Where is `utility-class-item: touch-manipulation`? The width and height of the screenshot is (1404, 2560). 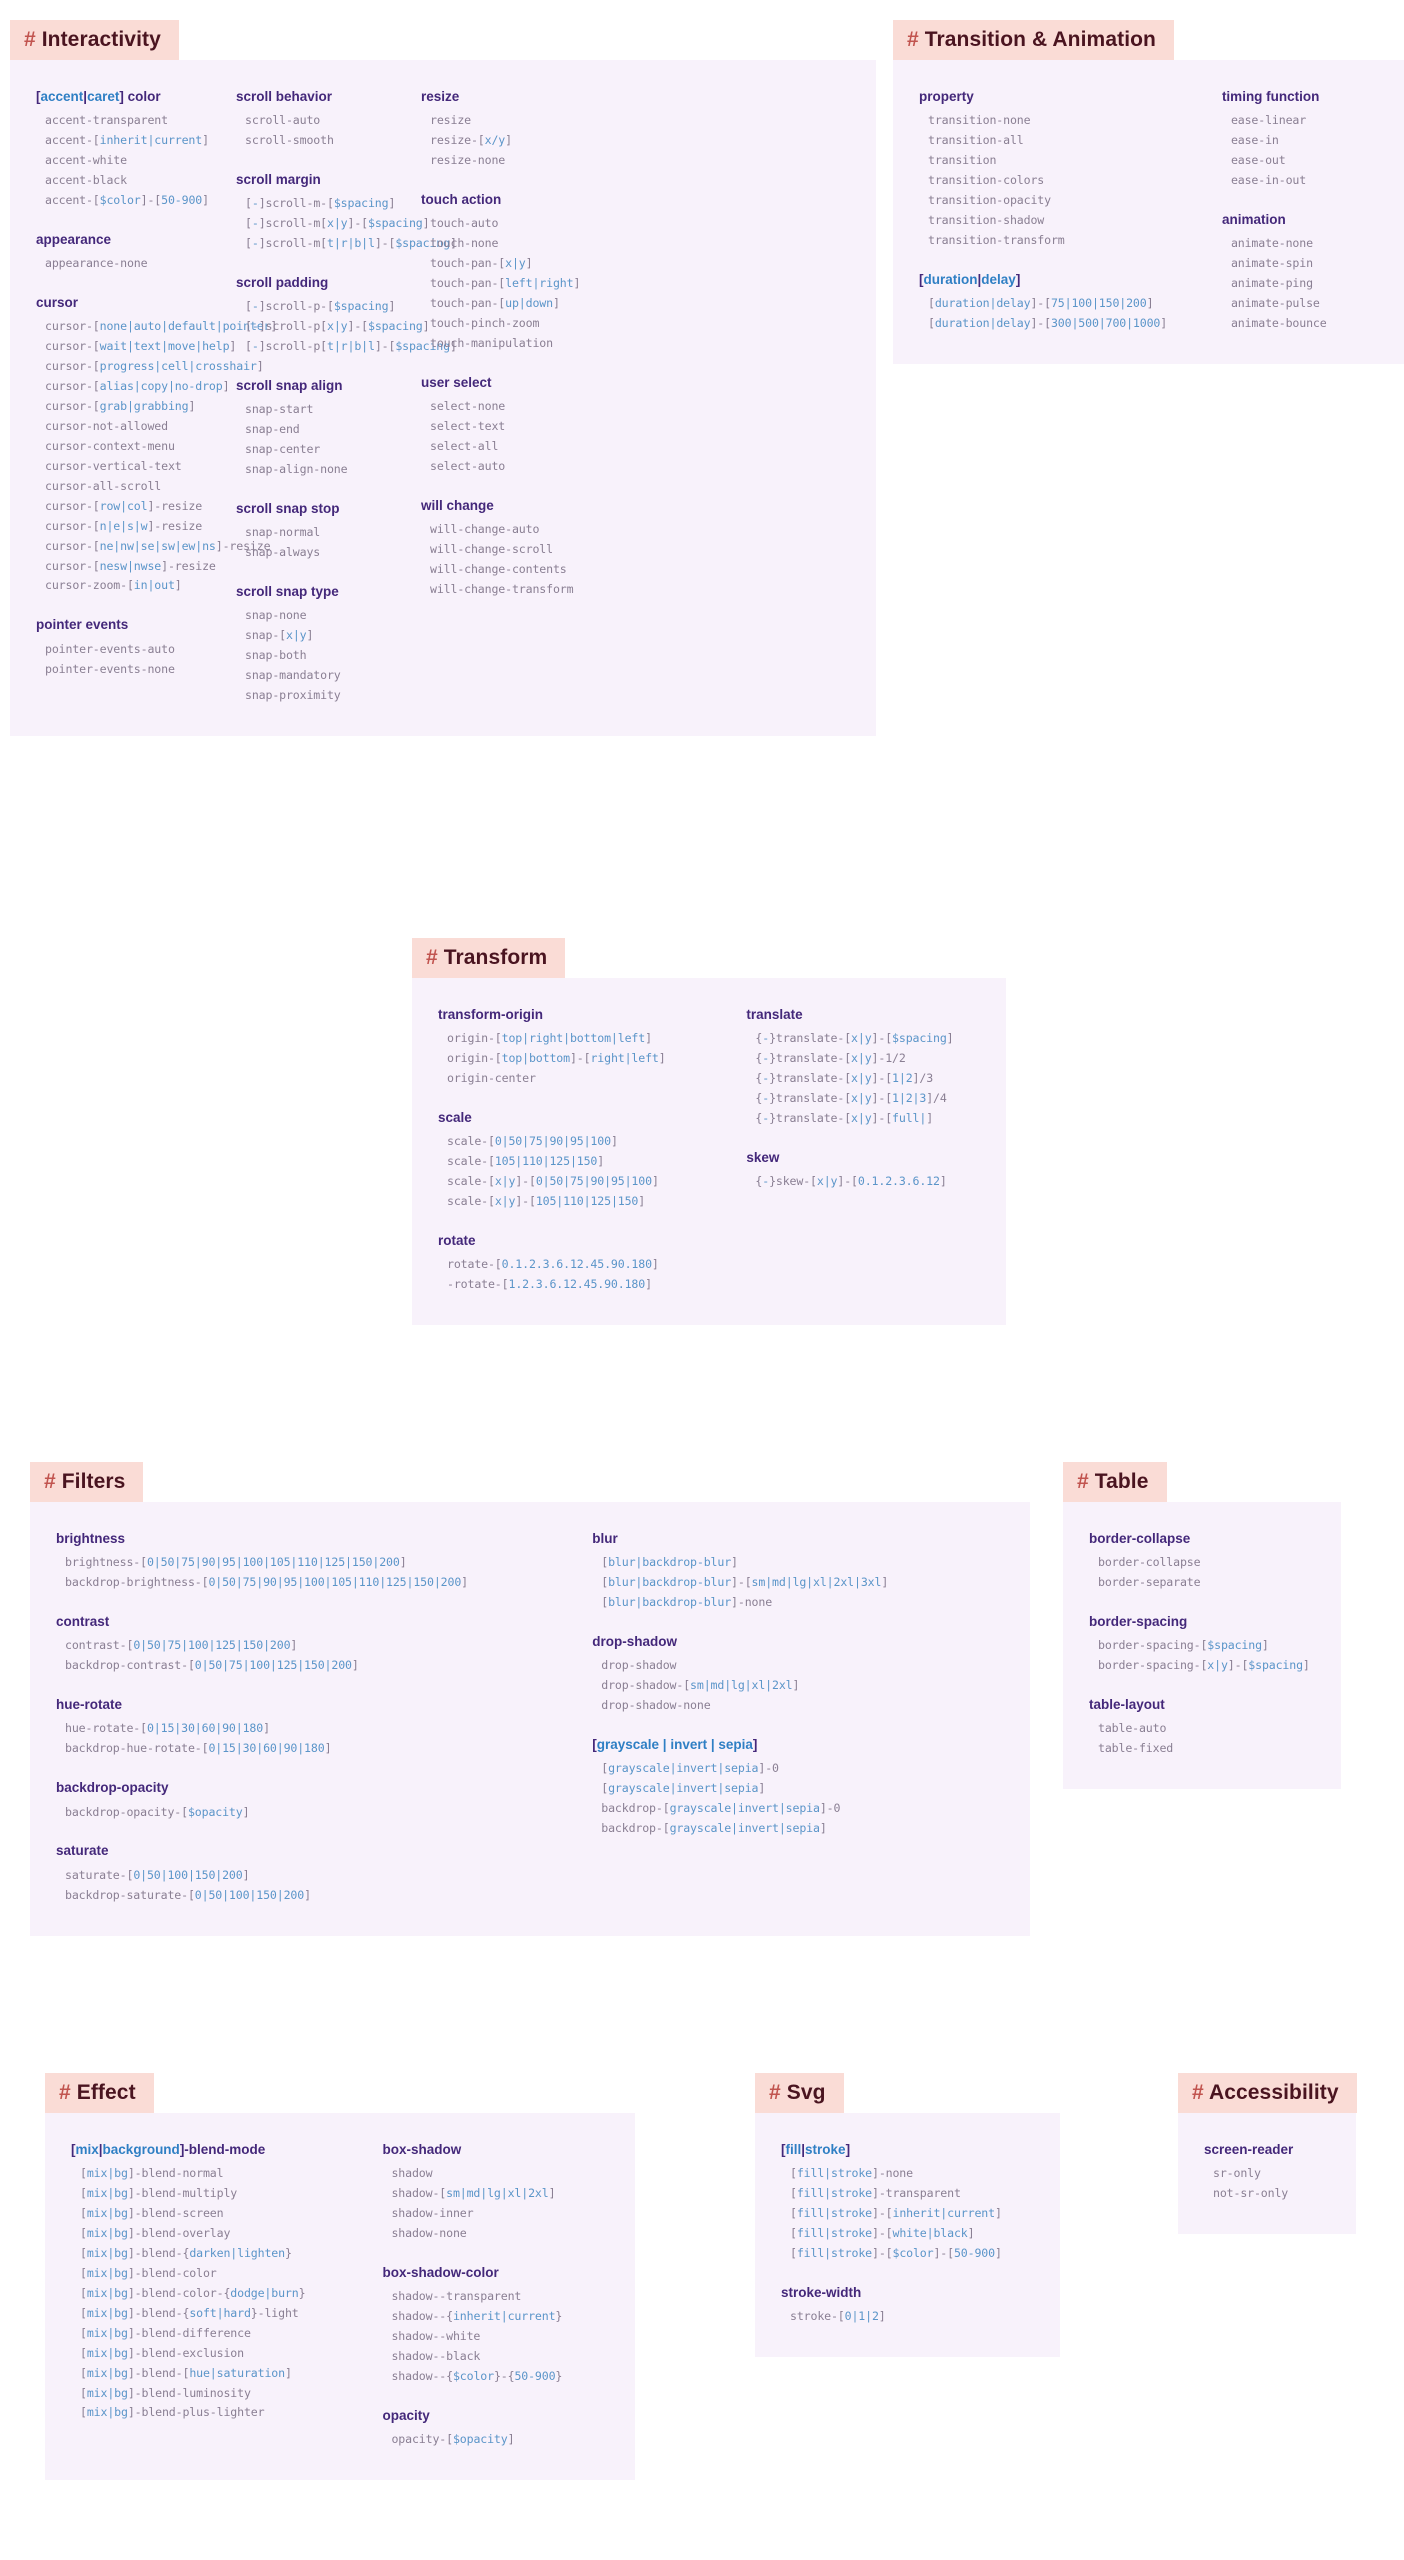
utility-class-item: touch-manipulation is located at coordinates (511, 344).